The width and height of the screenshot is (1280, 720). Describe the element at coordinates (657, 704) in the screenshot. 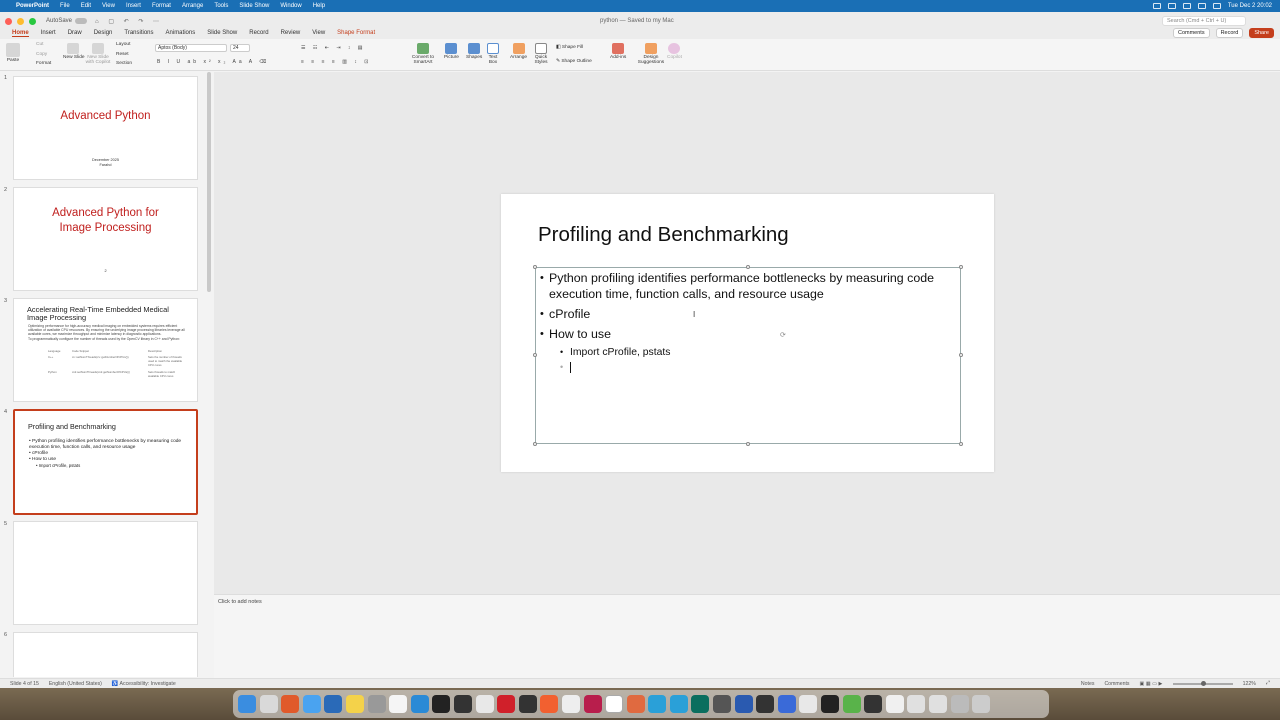

I see `telegram-icon` at that location.